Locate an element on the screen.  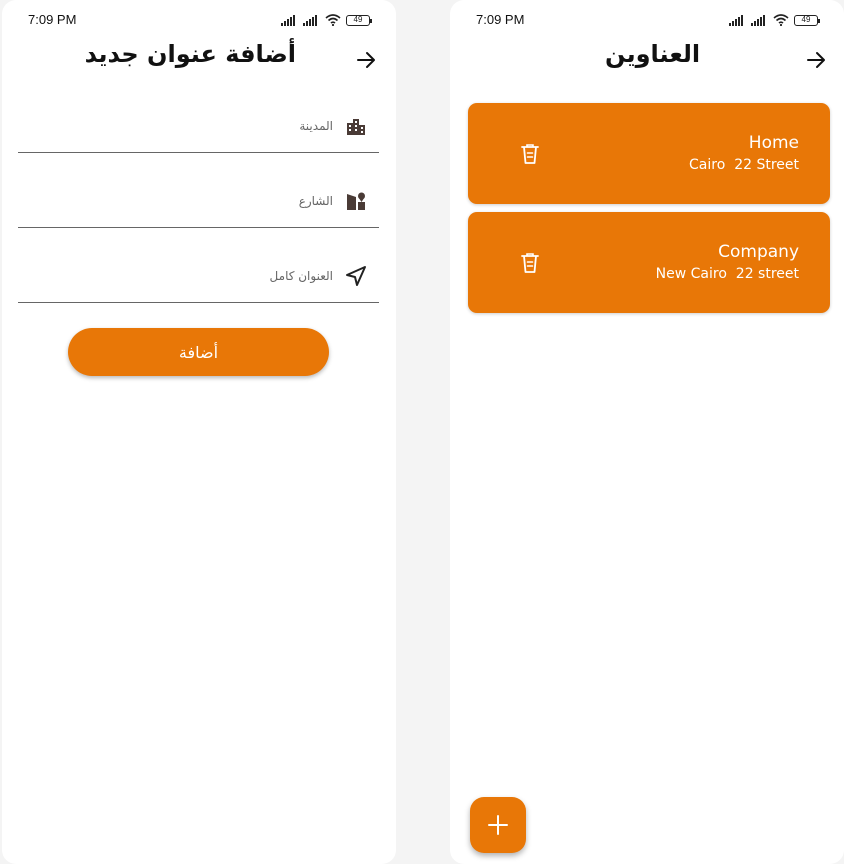
plus-icon is located at coordinates (498, 825).